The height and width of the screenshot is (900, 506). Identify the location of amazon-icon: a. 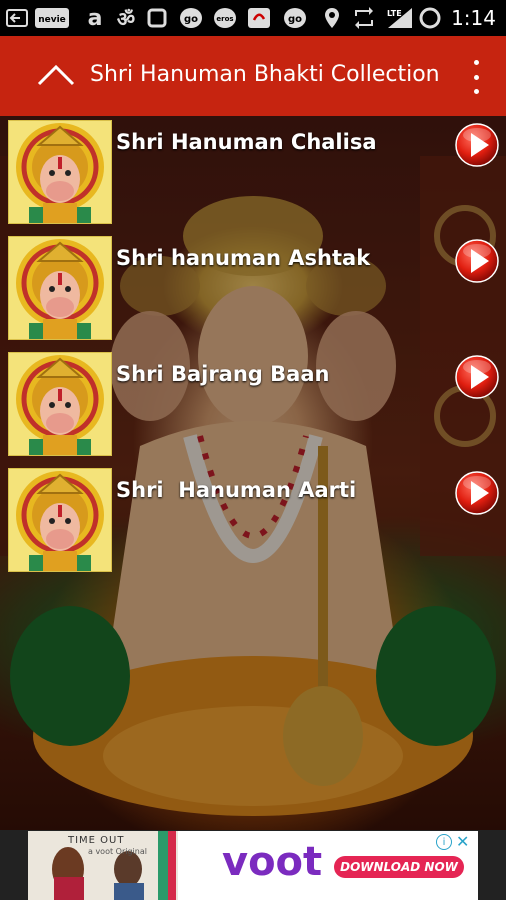
(95, 18).